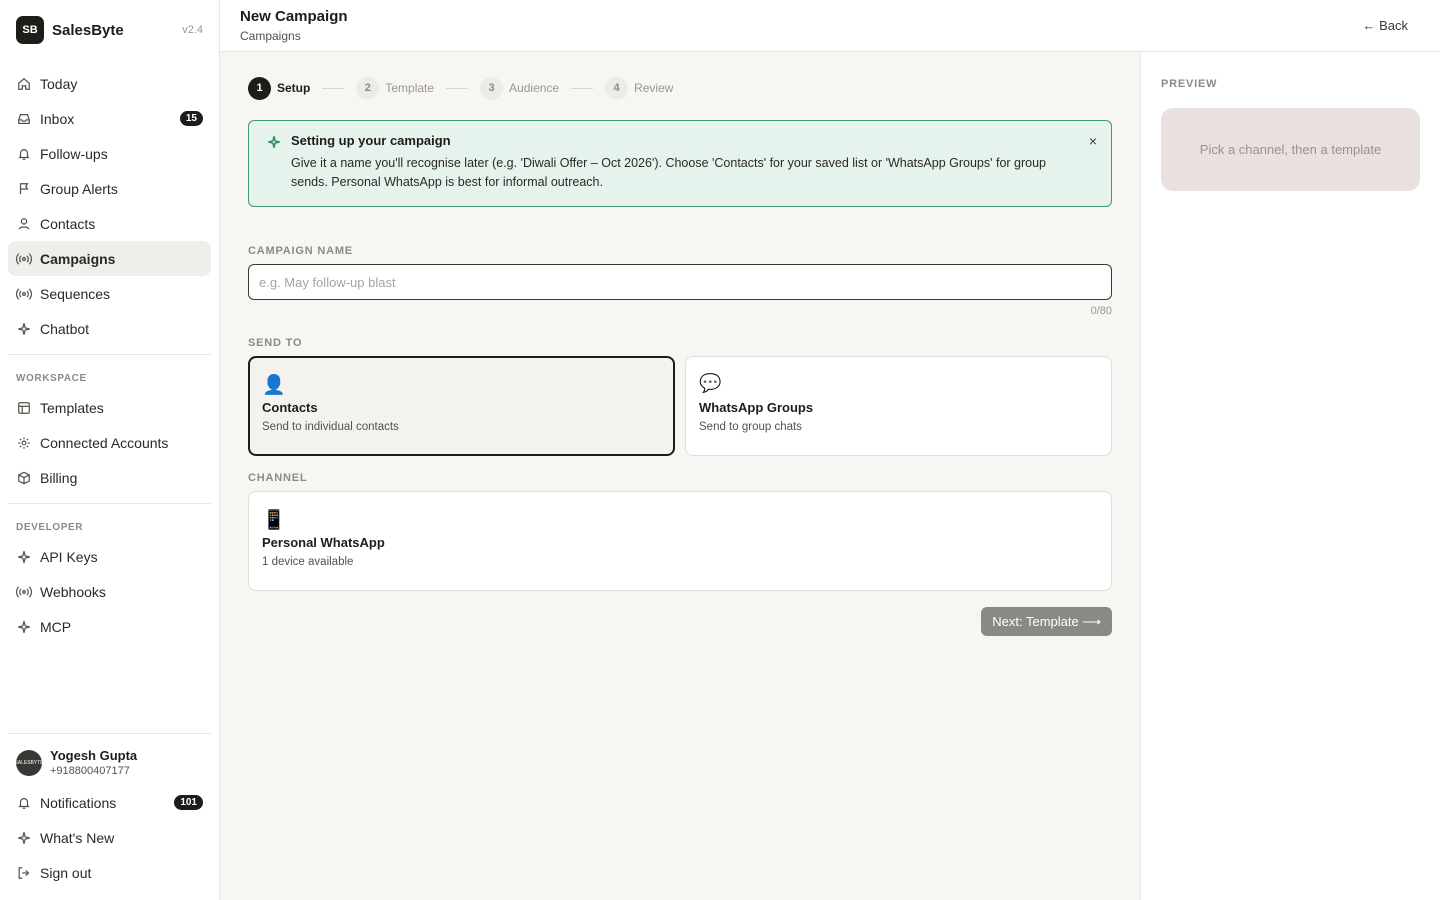 This screenshot has height=900, width=1440. Describe the element at coordinates (109, 872) in the screenshot. I see `sidebar-item-sign-out: Sign out` at that location.